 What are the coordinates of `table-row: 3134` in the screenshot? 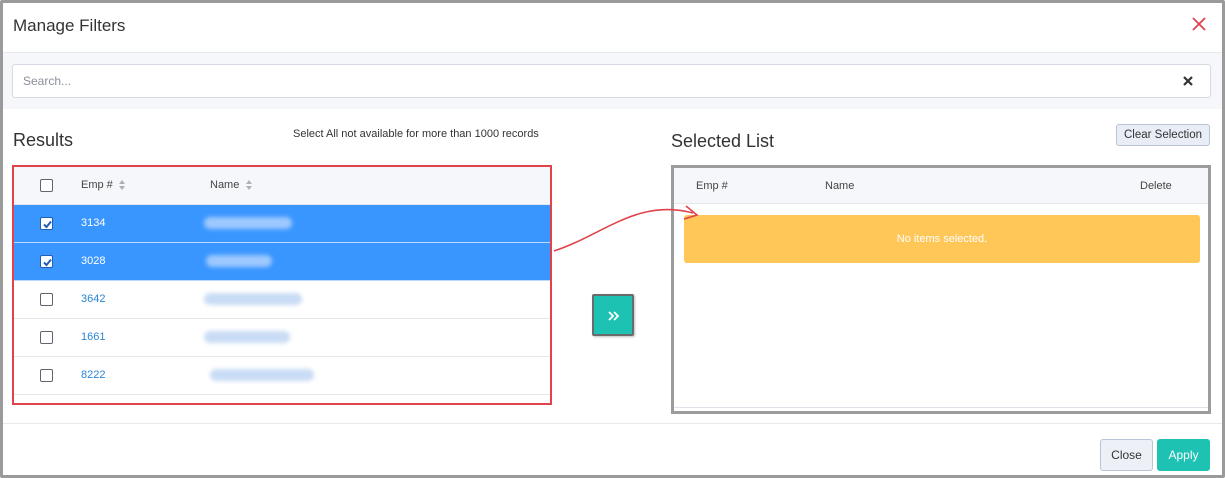 It's located at (282, 224).